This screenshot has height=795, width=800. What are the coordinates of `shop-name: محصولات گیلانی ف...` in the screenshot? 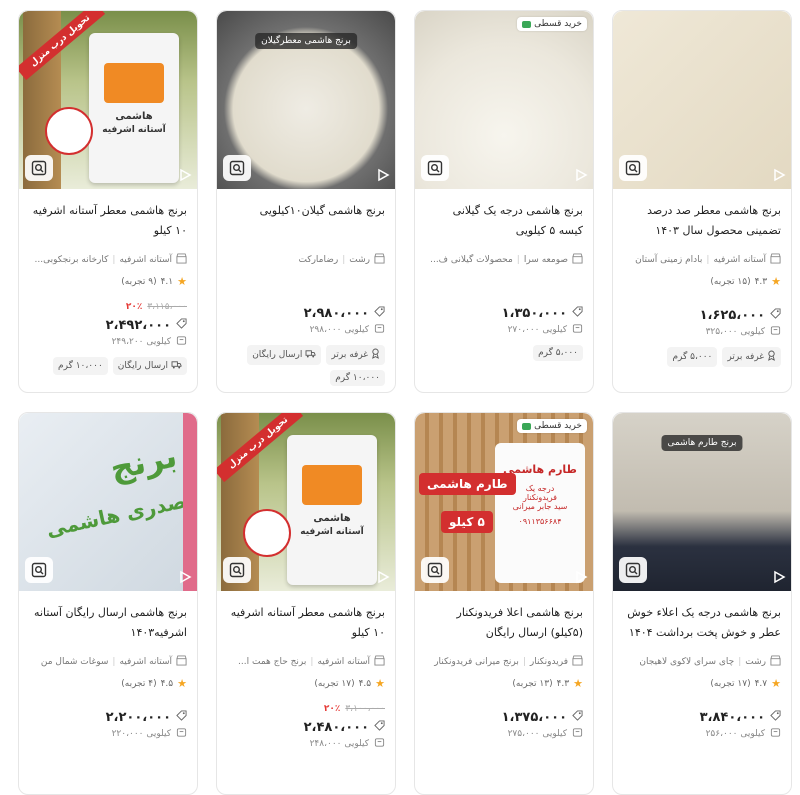 It's located at (471, 260).